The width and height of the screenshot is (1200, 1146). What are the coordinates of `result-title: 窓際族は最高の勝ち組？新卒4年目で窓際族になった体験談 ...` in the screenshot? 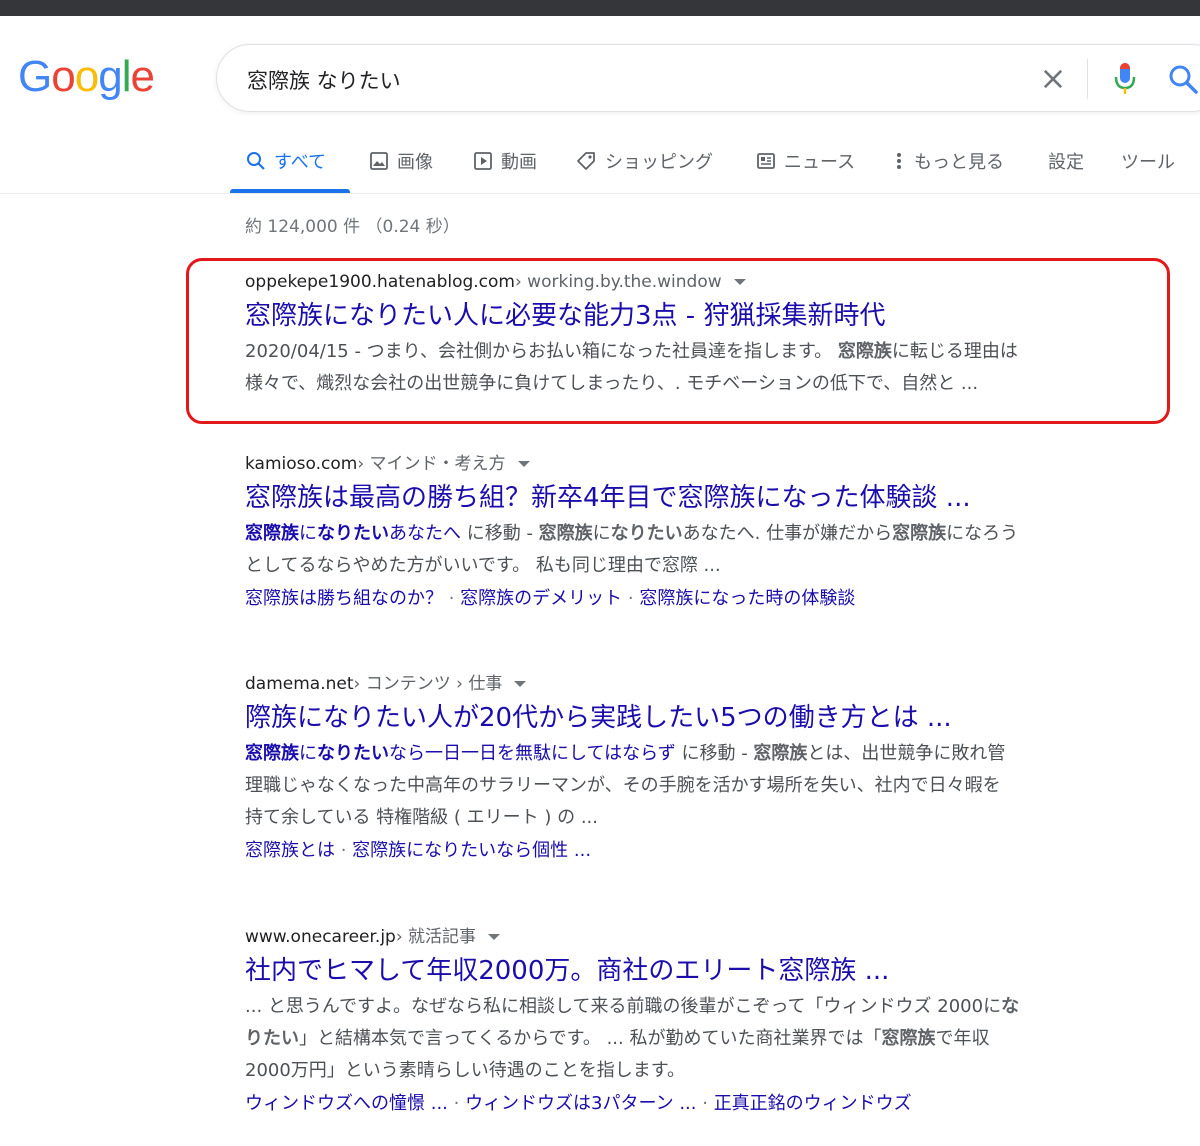 It's located at (695, 498).